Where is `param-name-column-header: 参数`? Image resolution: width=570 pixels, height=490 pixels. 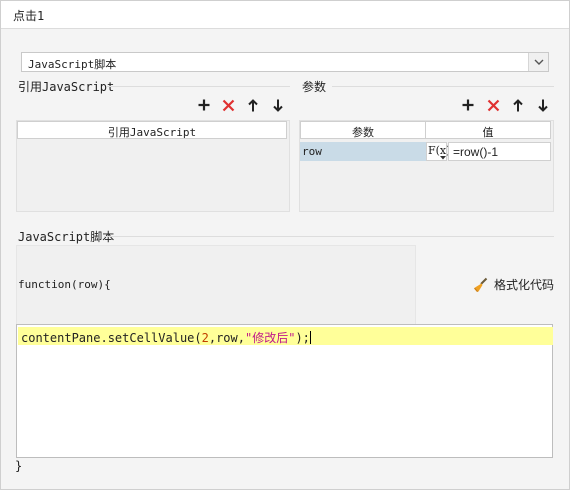 param-name-column-header: 参数 is located at coordinates (363, 130).